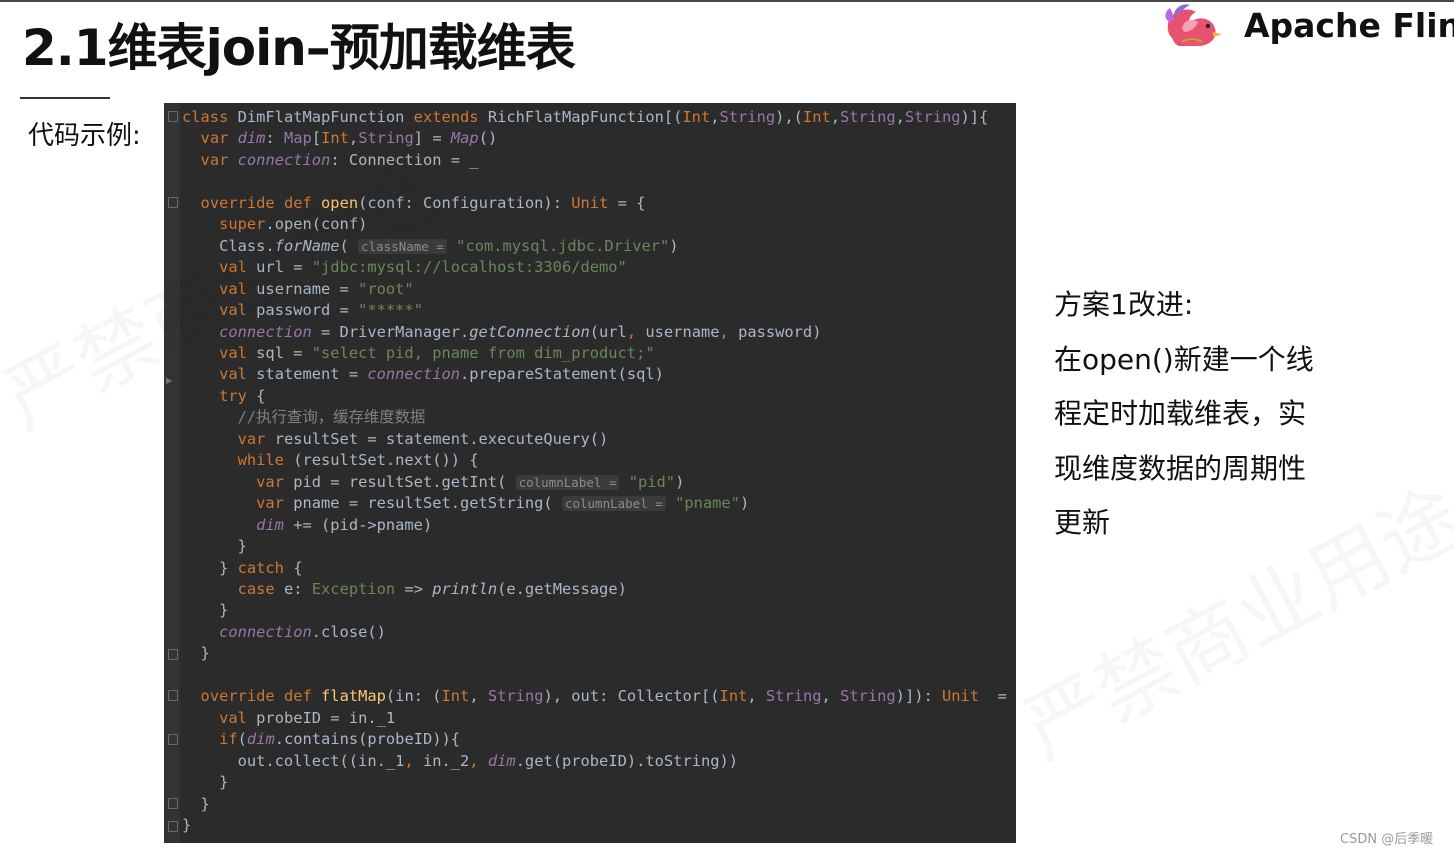  Describe the element at coordinates (1349, 25) in the screenshot. I see `brand-name: Apache Flink` at that location.